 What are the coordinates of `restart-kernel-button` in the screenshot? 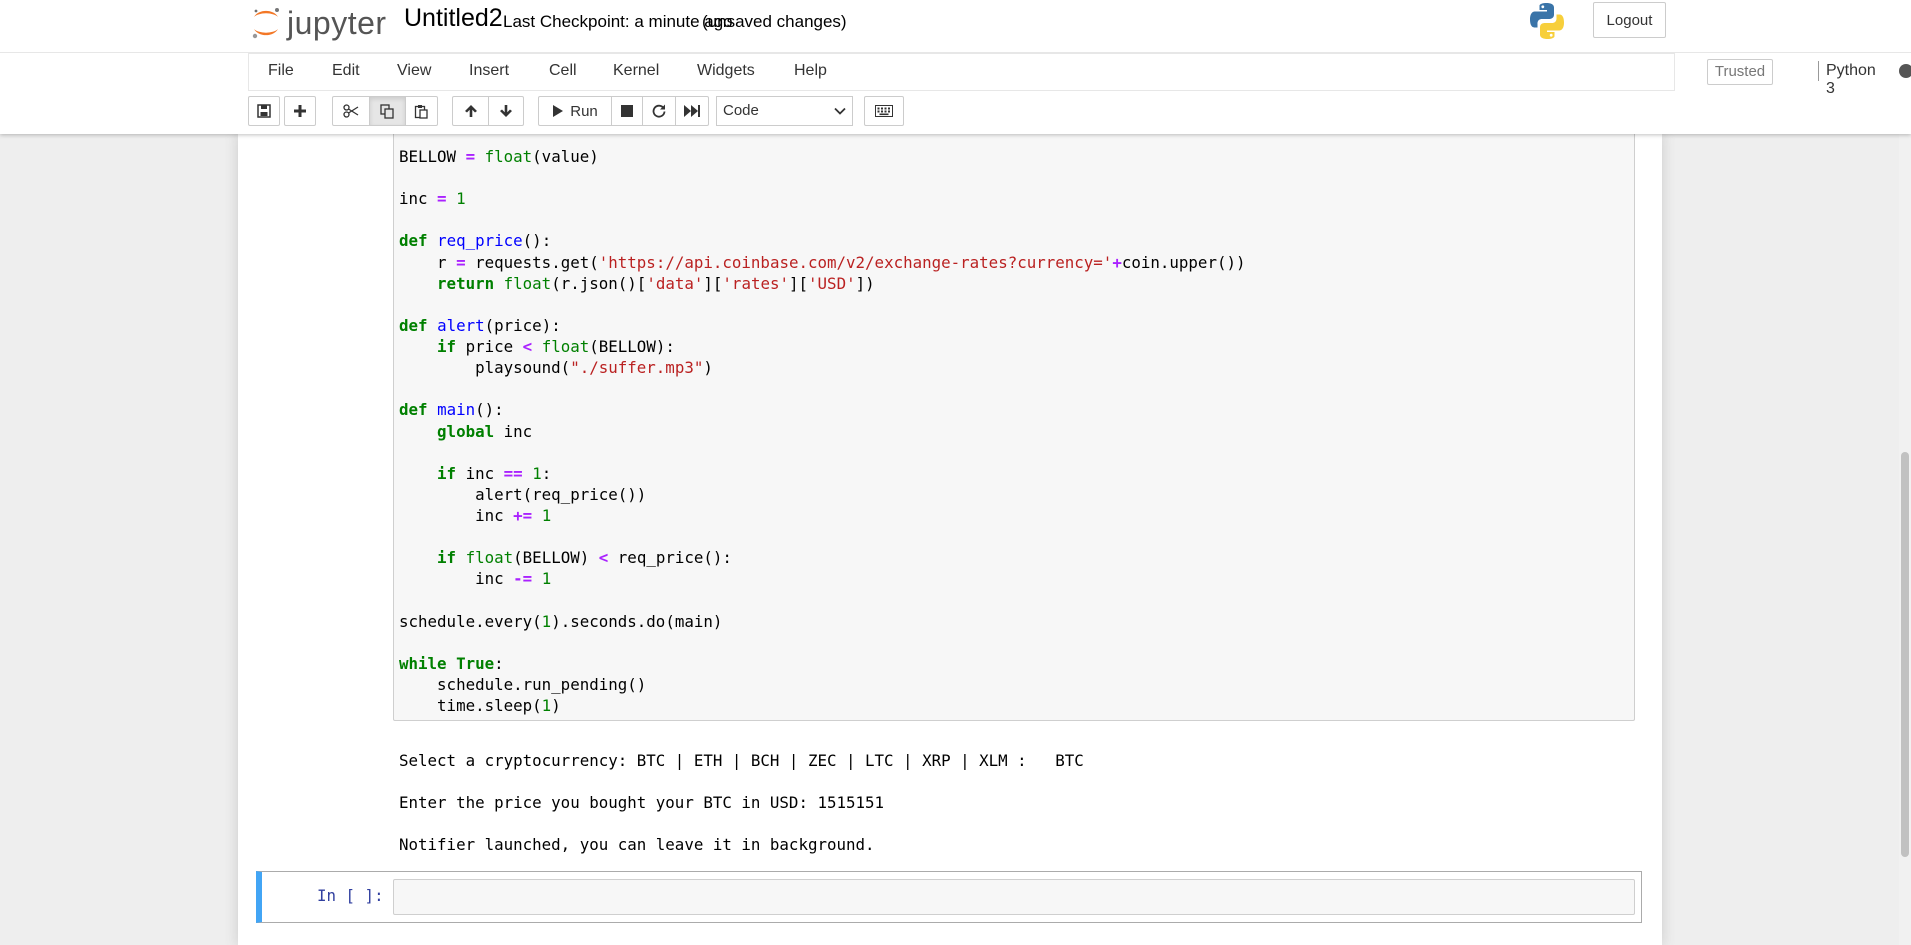 It's located at (659, 111).